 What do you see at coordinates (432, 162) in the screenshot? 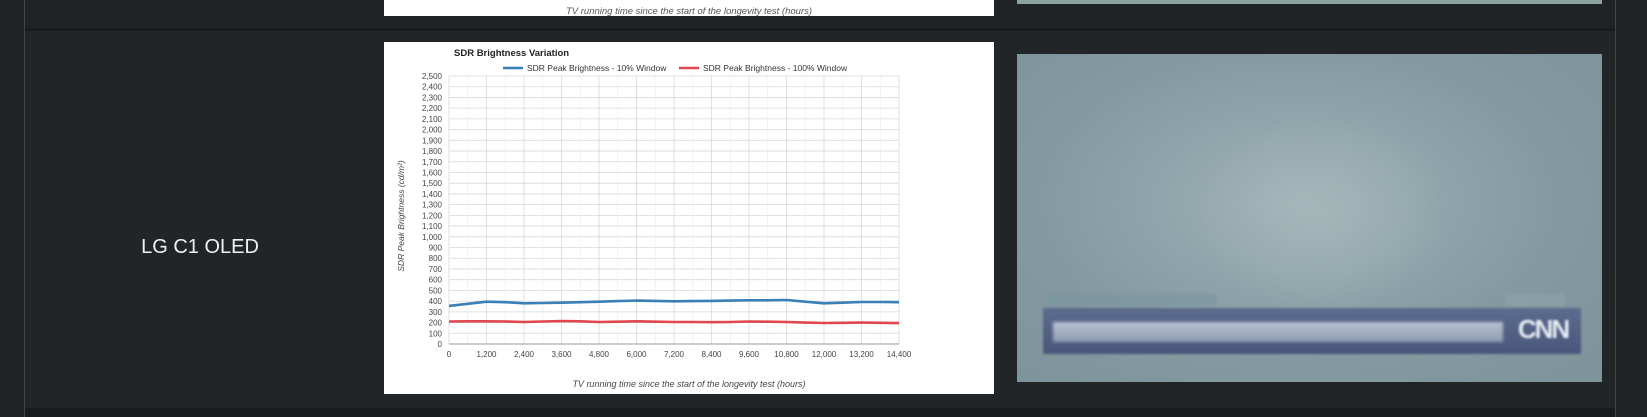
I see `y-tick-label: 1,700` at bounding box center [432, 162].